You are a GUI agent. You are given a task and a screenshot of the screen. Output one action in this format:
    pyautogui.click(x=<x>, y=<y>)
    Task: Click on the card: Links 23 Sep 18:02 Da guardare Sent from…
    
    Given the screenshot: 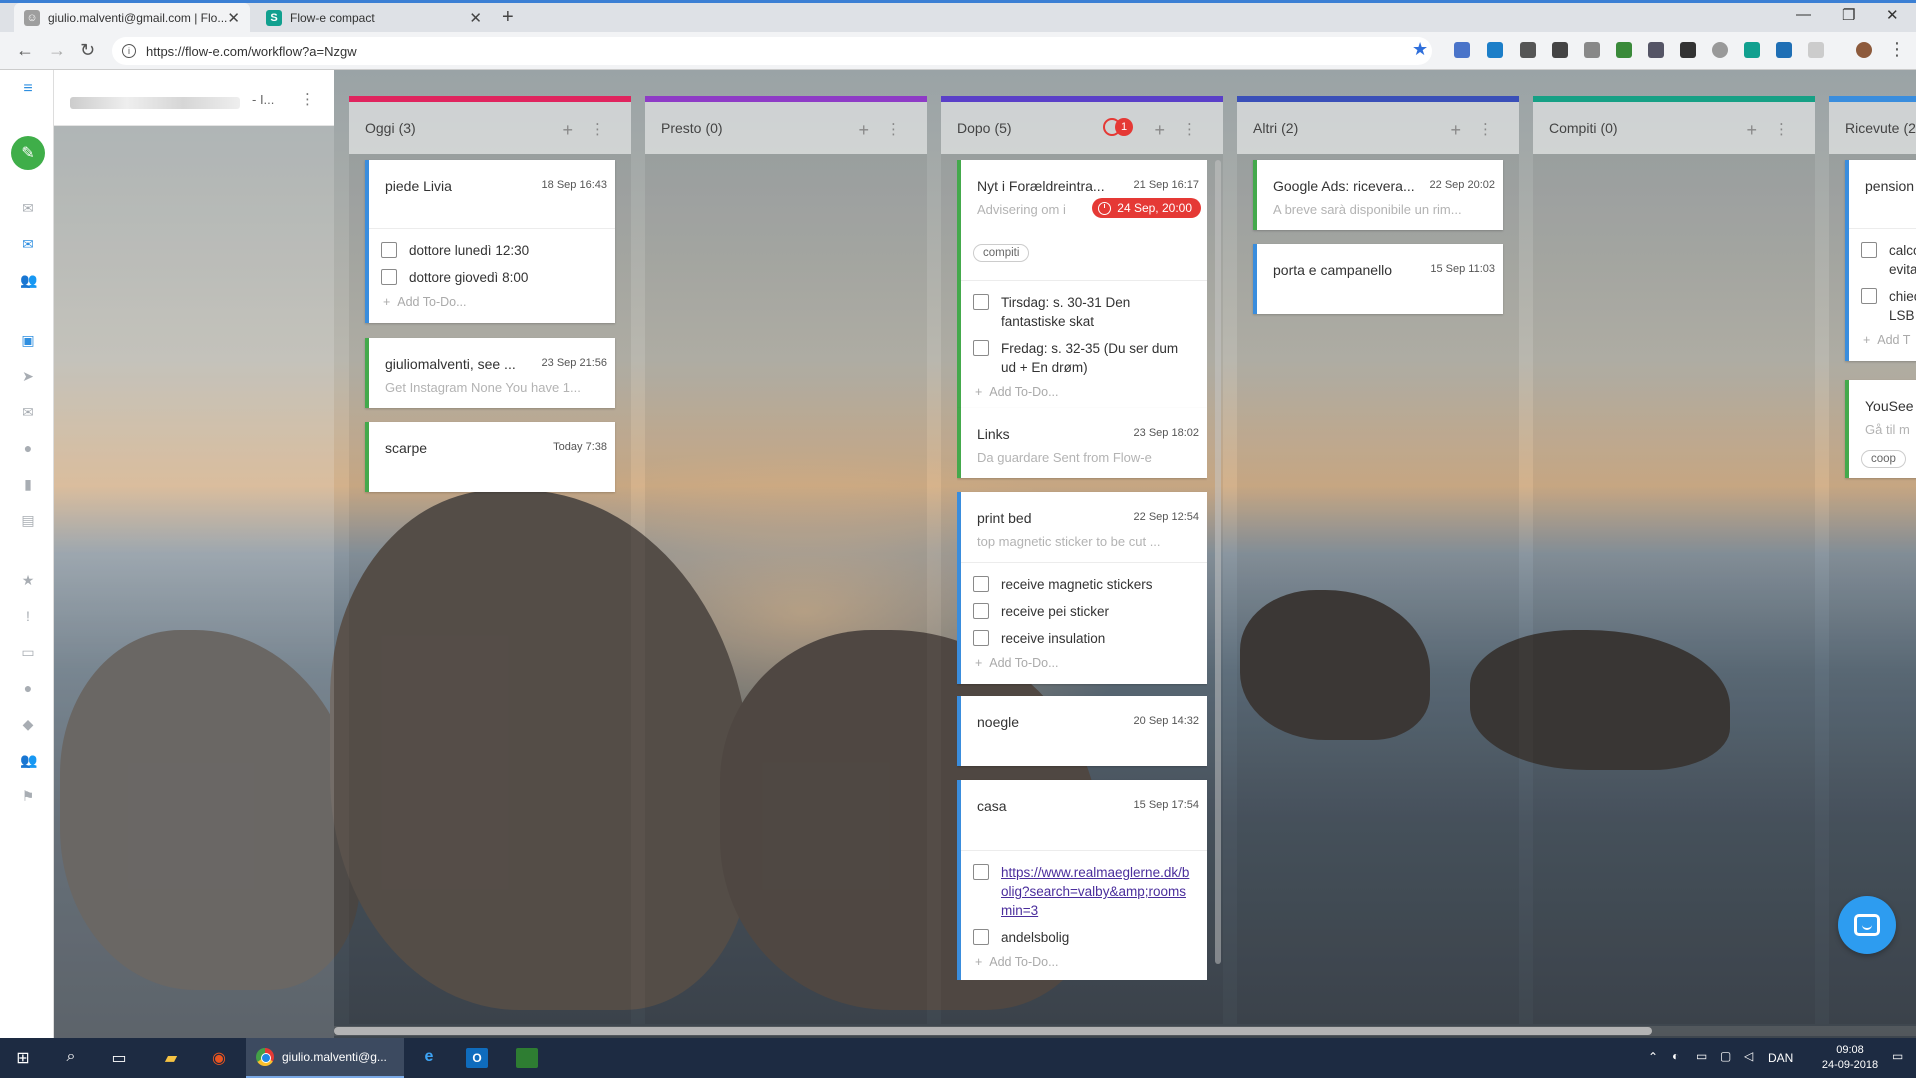 What is the action you would take?
    pyautogui.click(x=1082, y=443)
    